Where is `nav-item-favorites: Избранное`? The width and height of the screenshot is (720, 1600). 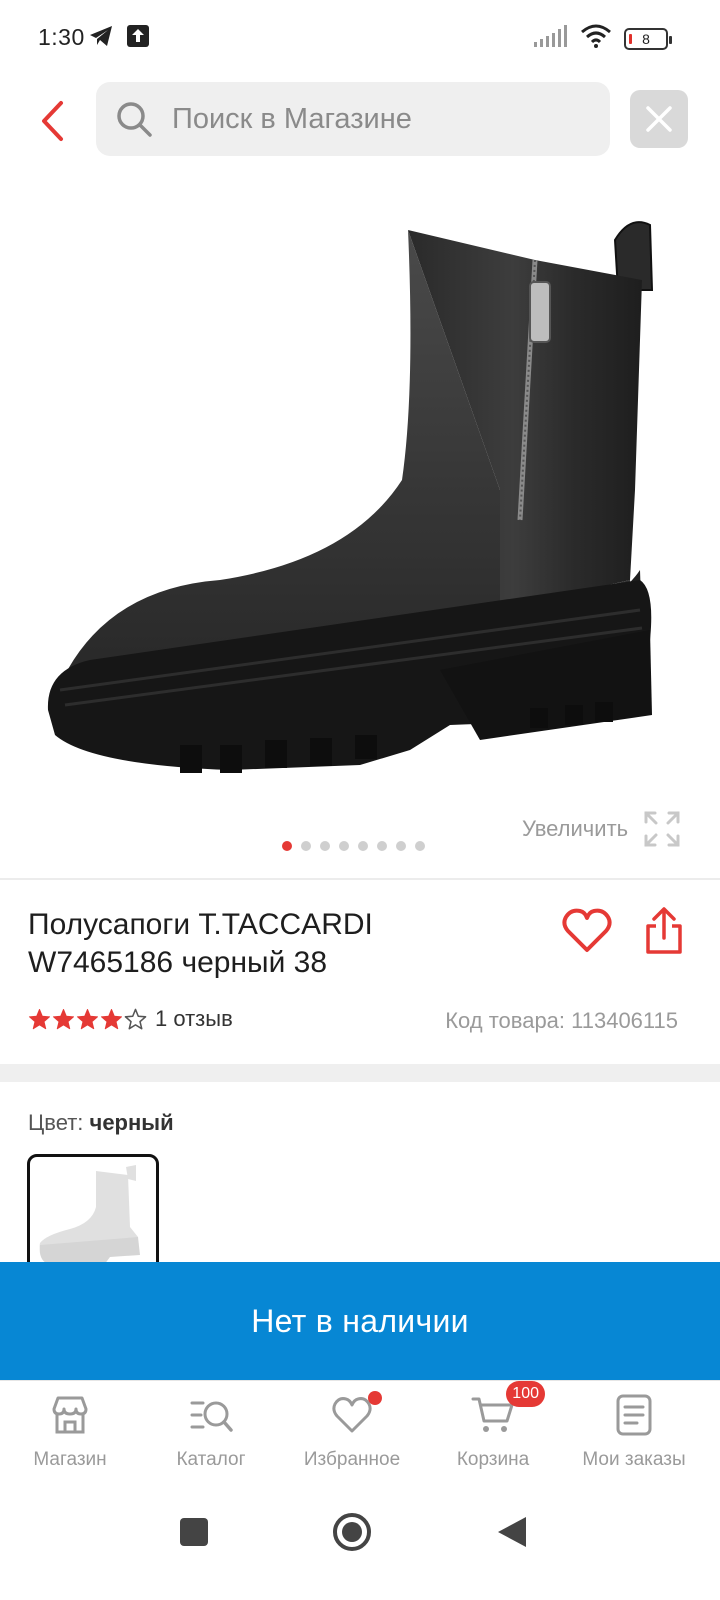 nav-item-favorites: Избранное is located at coordinates (352, 1431).